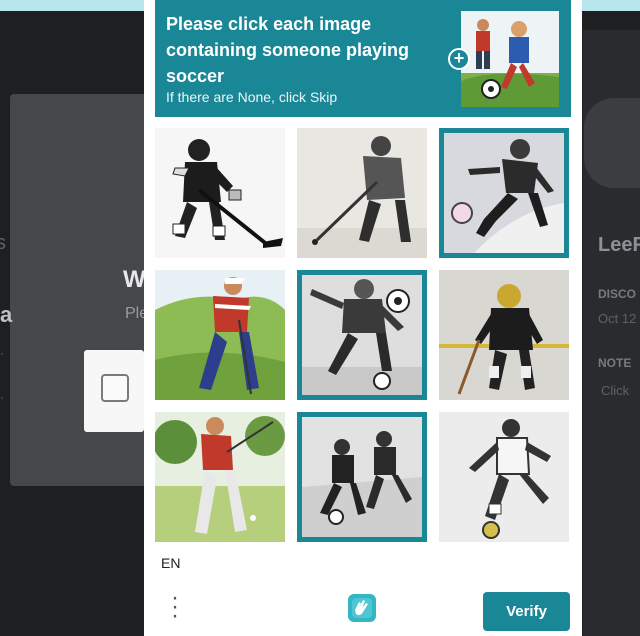 The image size is (640, 636). What do you see at coordinates (362, 608) in the screenshot?
I see `hcaptcha-logo-icon` at bounding box center [362, 608].